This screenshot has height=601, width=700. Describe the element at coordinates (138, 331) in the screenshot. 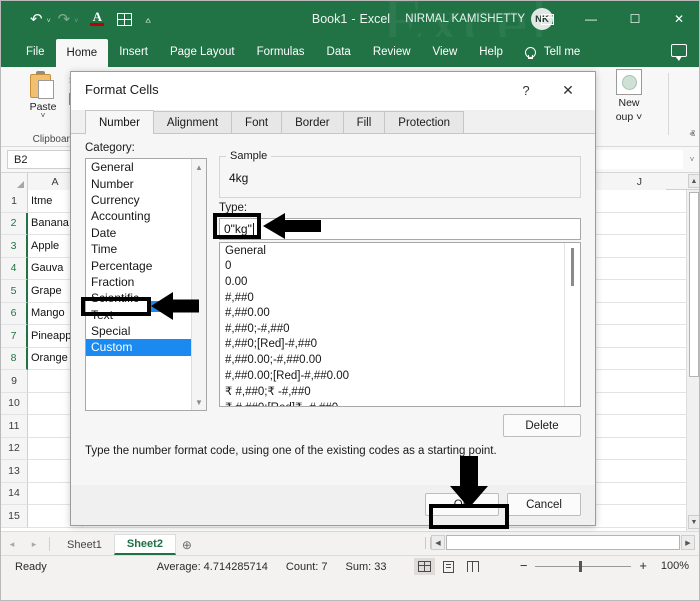

I see `category-item-special: Special` at that location.